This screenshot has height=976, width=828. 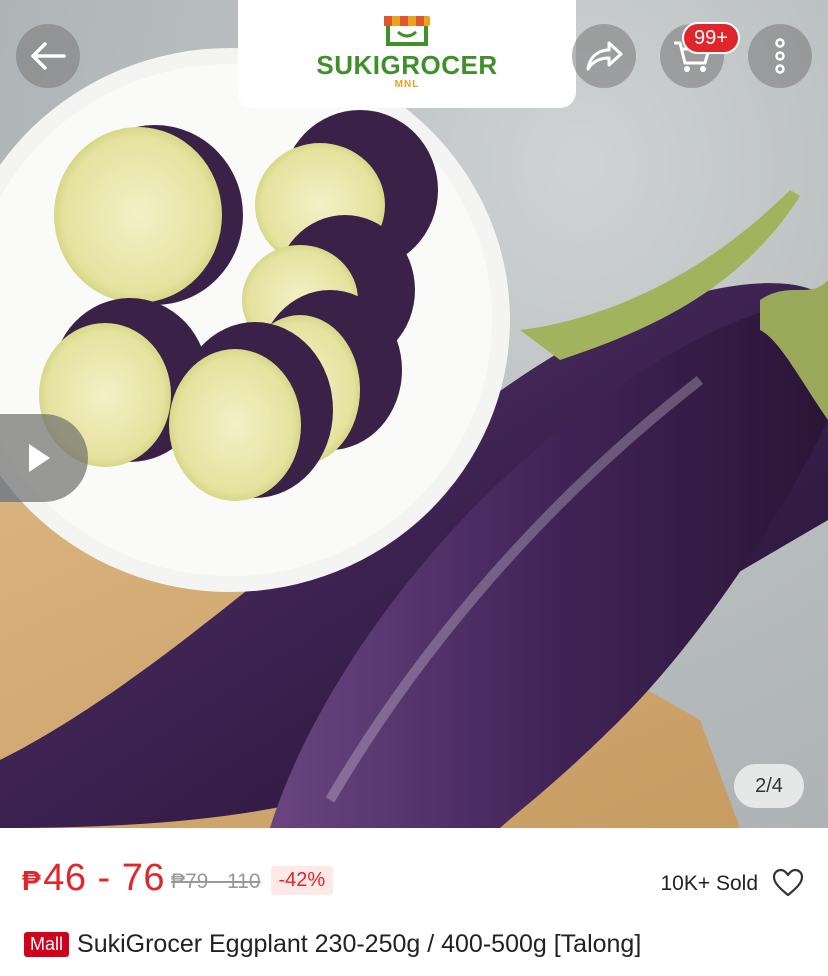 I want to click on price-currency: ₱, so click(x=32, y=880).